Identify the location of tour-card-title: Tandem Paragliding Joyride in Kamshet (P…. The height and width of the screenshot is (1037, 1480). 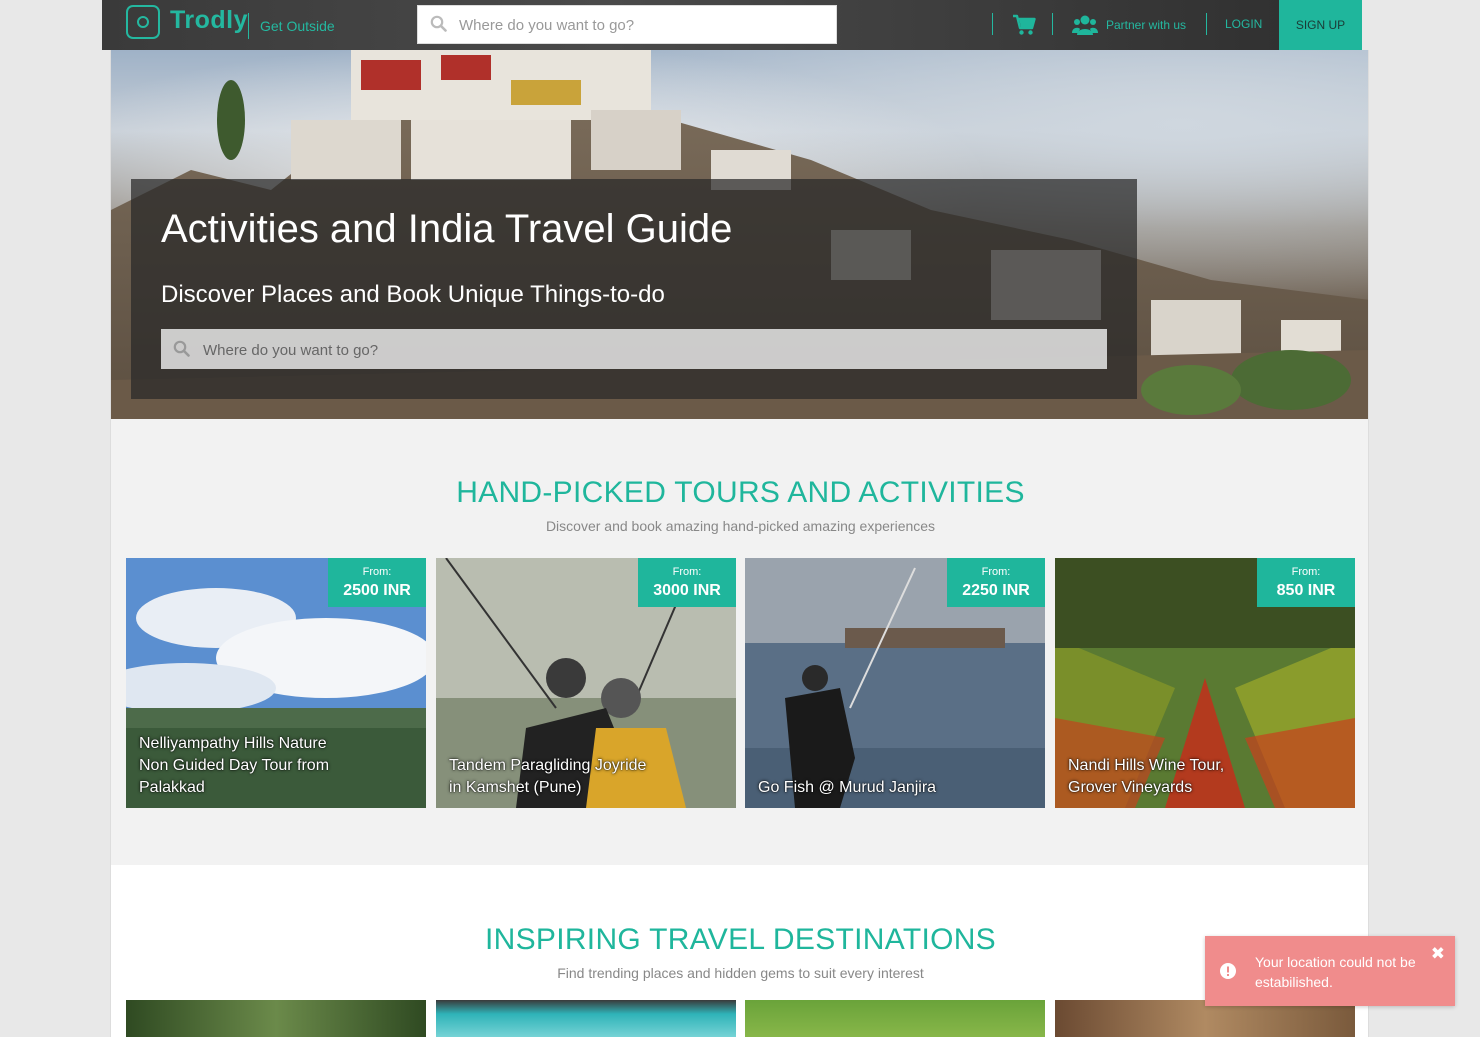
(551, 777).